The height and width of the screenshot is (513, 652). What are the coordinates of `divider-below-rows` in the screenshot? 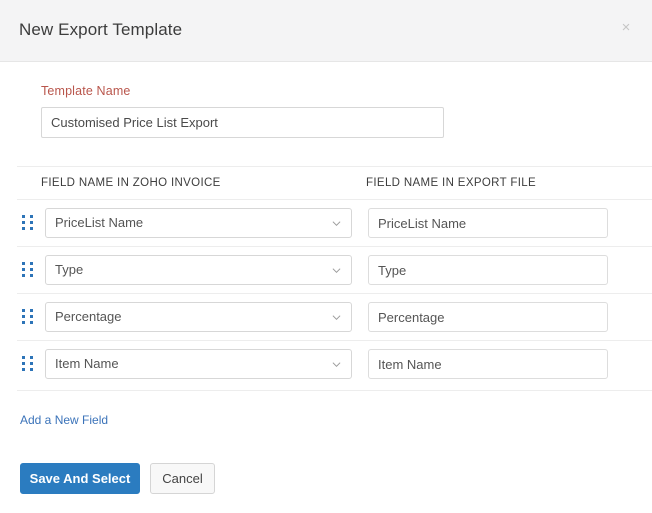 It's located at (334, 390).